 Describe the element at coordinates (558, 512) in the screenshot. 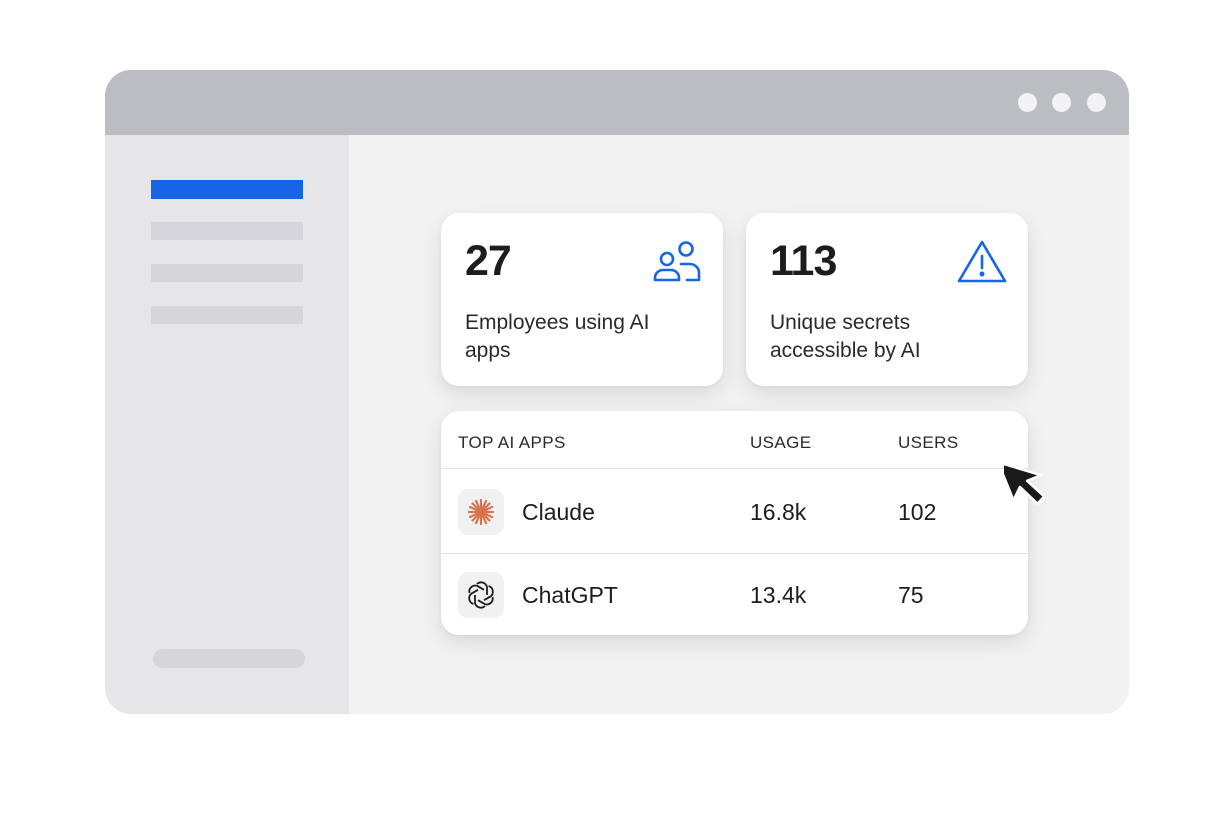

I see `app-name: Claude` at that location.